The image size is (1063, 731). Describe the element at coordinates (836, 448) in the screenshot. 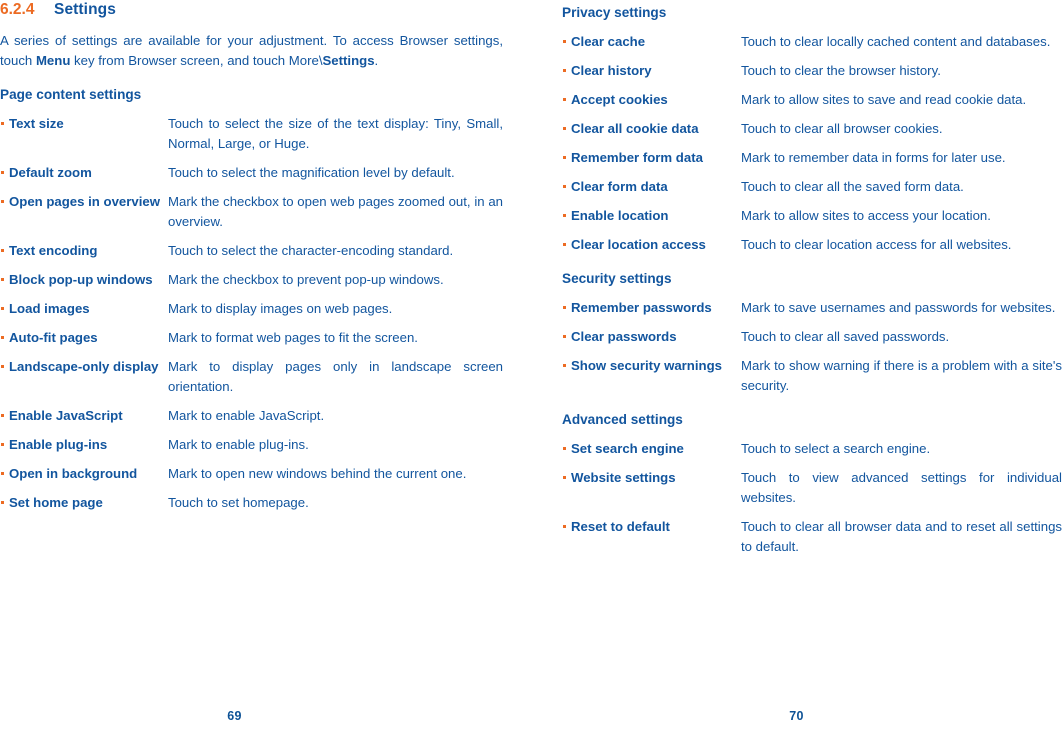

I see `setting-description: Touch to select a search engine.` at that location.